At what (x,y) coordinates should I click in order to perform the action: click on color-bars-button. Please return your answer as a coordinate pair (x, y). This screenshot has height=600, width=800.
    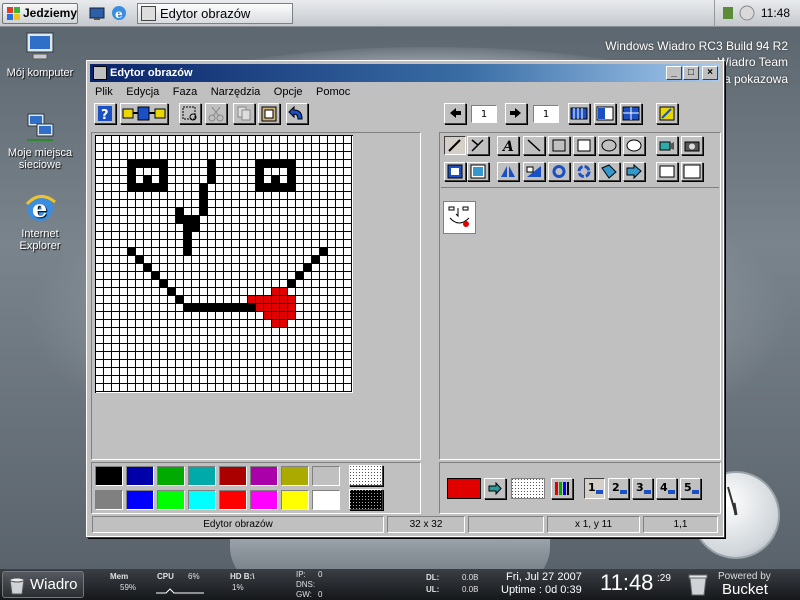
    Looking at the image, I should click on (562, 488).